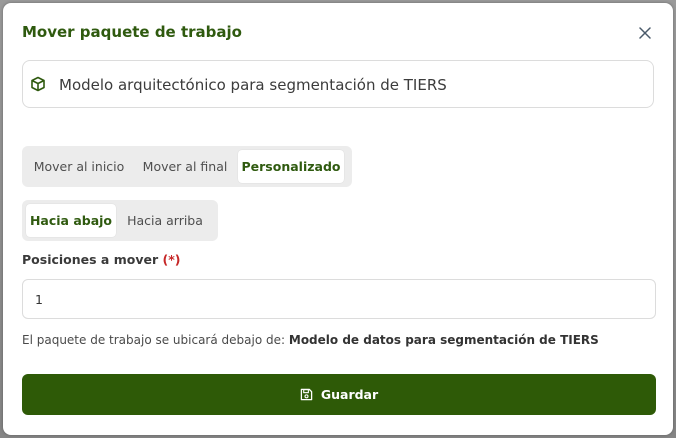  What do you see at coordinates (38, 84) in the screenshot?
I see `cube-icon` at bounding box center [38, 84].